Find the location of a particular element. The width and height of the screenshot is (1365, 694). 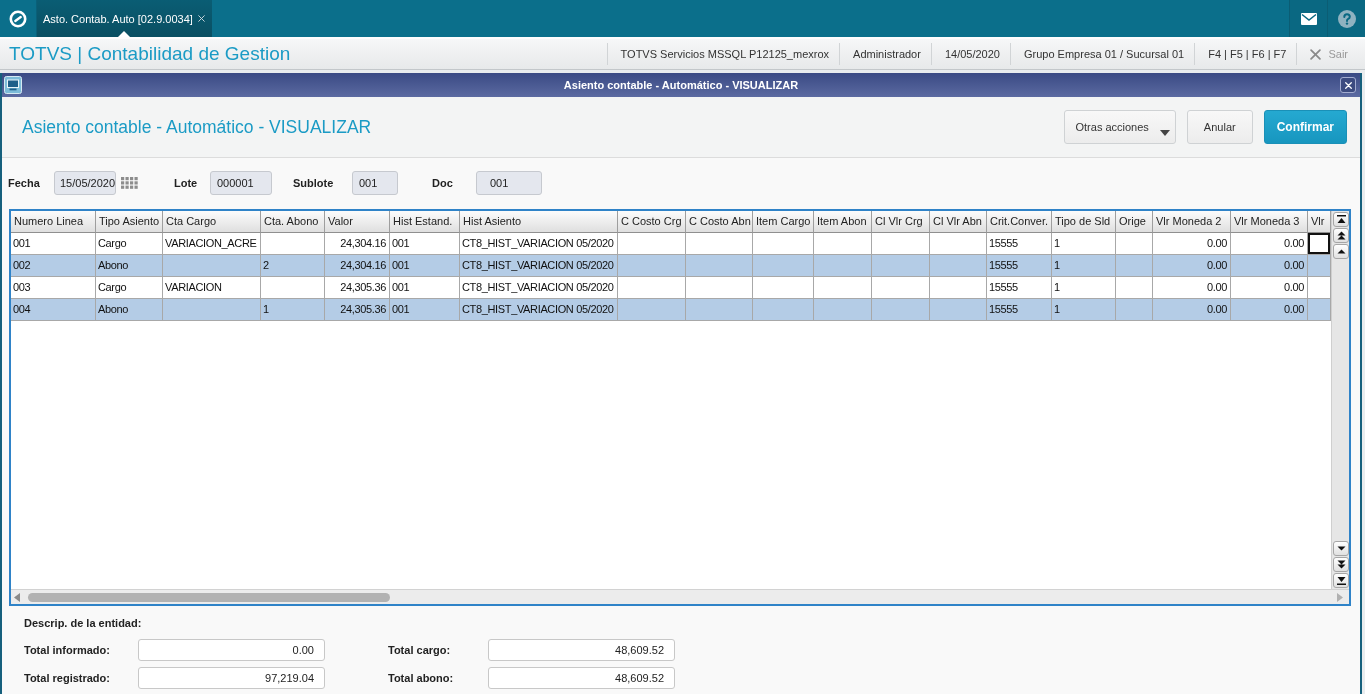

app-title: TOTVS | Contabilidad de Gestion is located at coordinates (150, 54).